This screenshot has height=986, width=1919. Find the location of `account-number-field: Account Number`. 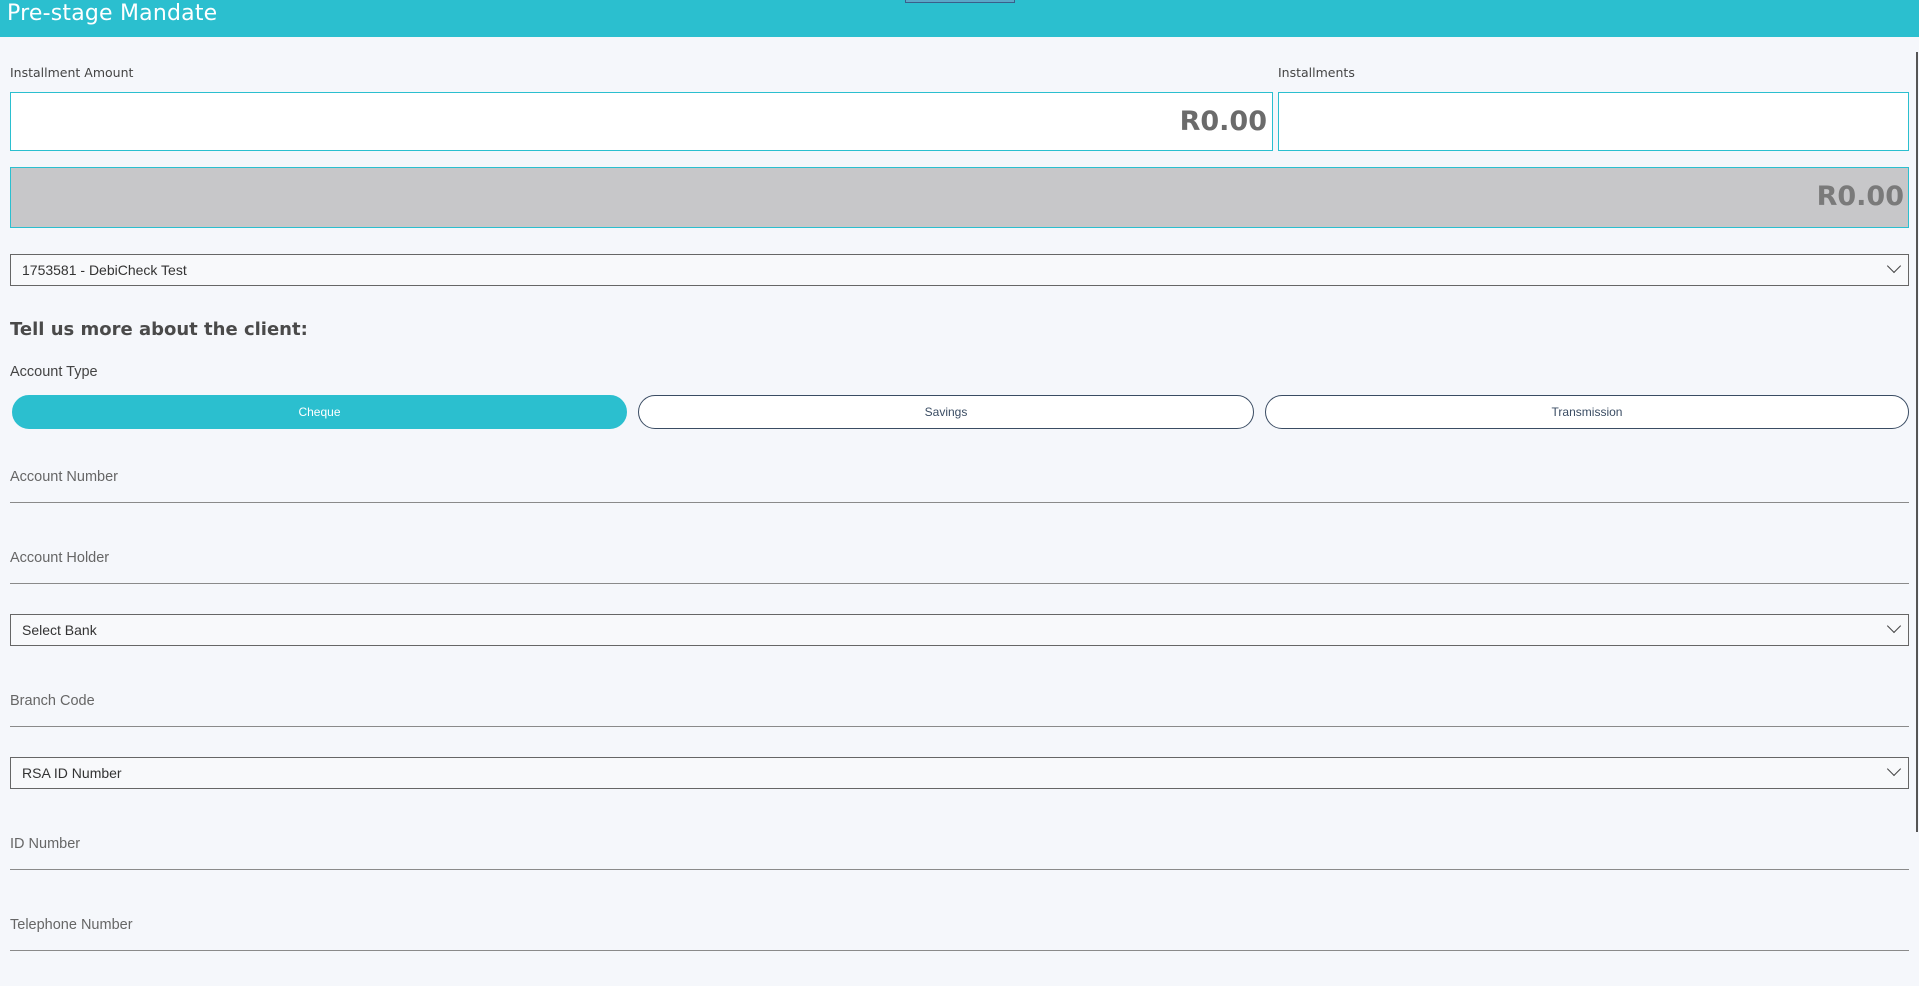

account-number-field: Account Number is located at coordinates (959, 483).